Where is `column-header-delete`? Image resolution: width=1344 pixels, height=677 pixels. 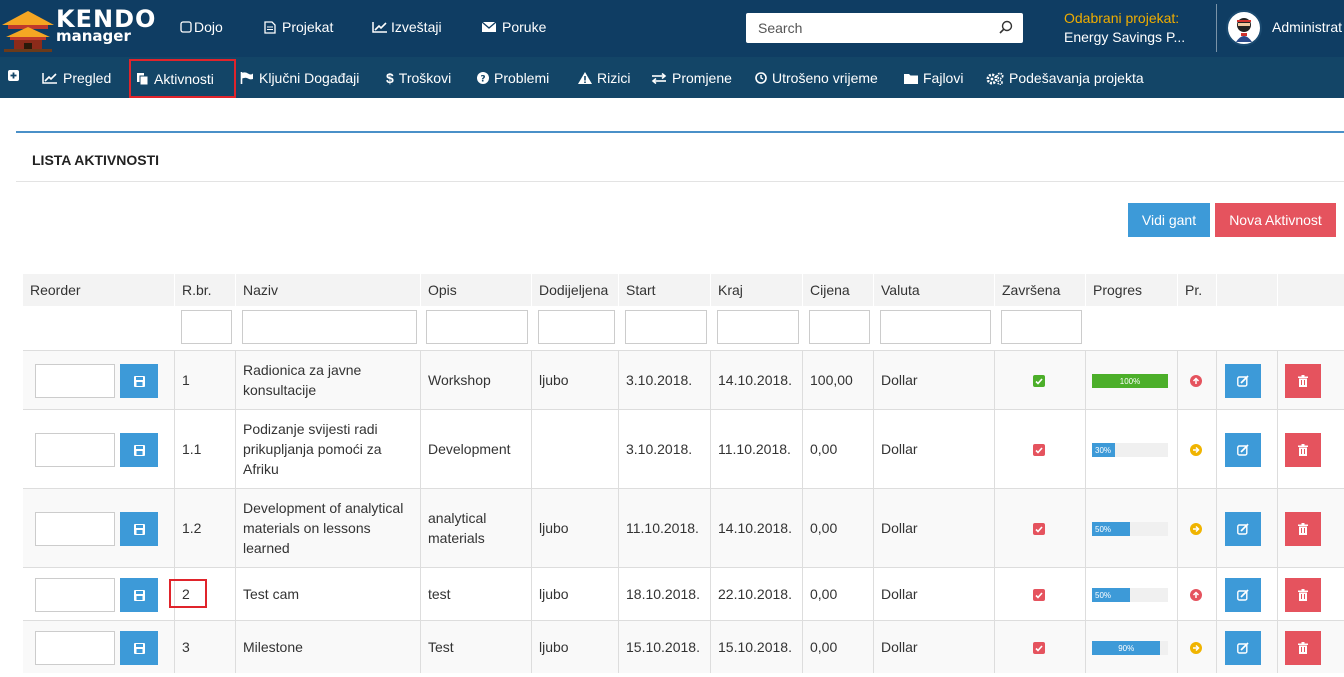
column-header-delete is located at coordinates (1310, 290).